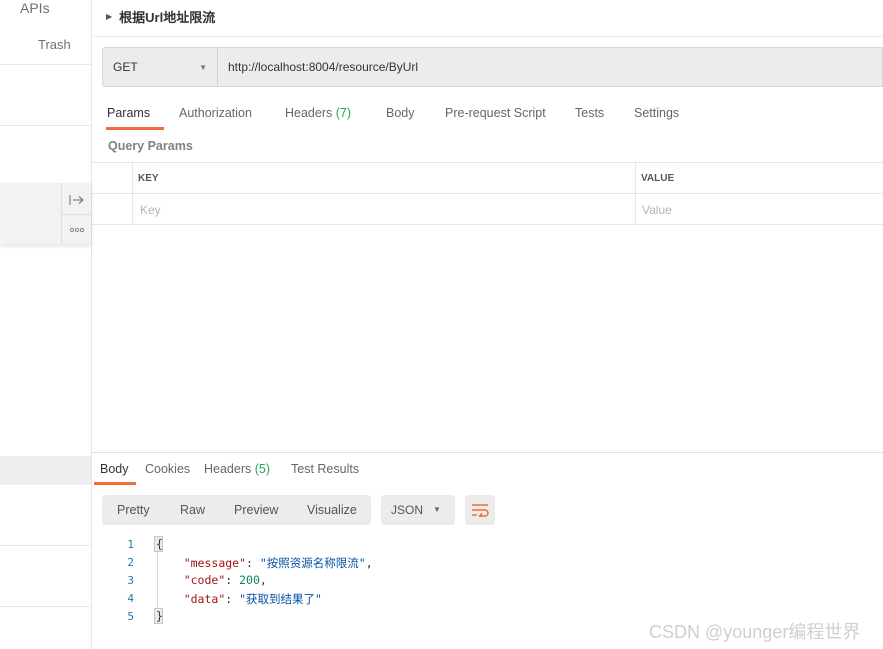 Image resolution: width=883 pixels, height=649 pixels. I want to click on line-number: 2, so click(130, 562).